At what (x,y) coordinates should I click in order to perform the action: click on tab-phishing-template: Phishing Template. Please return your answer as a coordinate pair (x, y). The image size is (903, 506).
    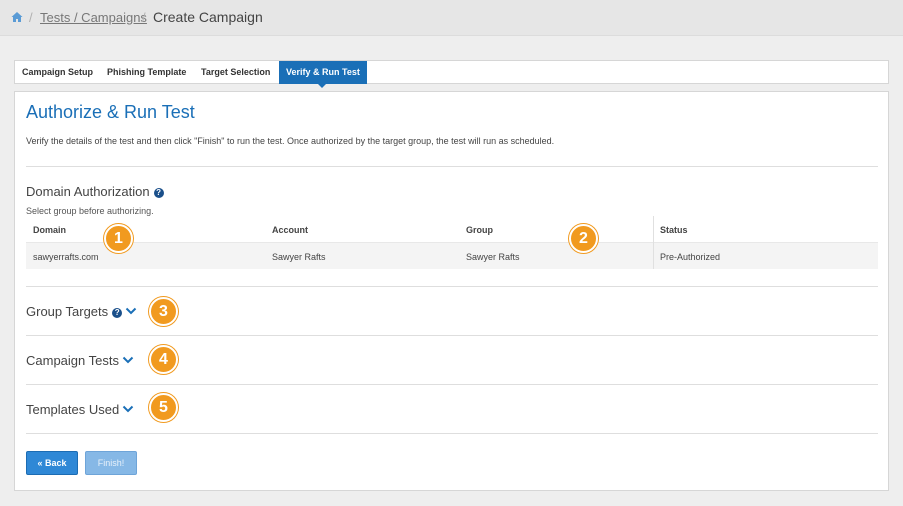
    Looking at the image, I should click on (146, 72).